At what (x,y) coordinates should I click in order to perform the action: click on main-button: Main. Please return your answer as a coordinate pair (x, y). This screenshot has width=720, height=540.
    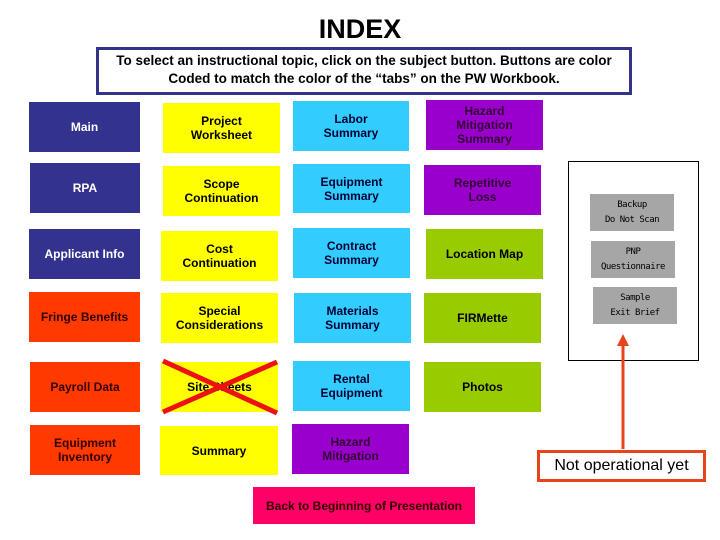
    Looking at the image, I should click on (84, 127).